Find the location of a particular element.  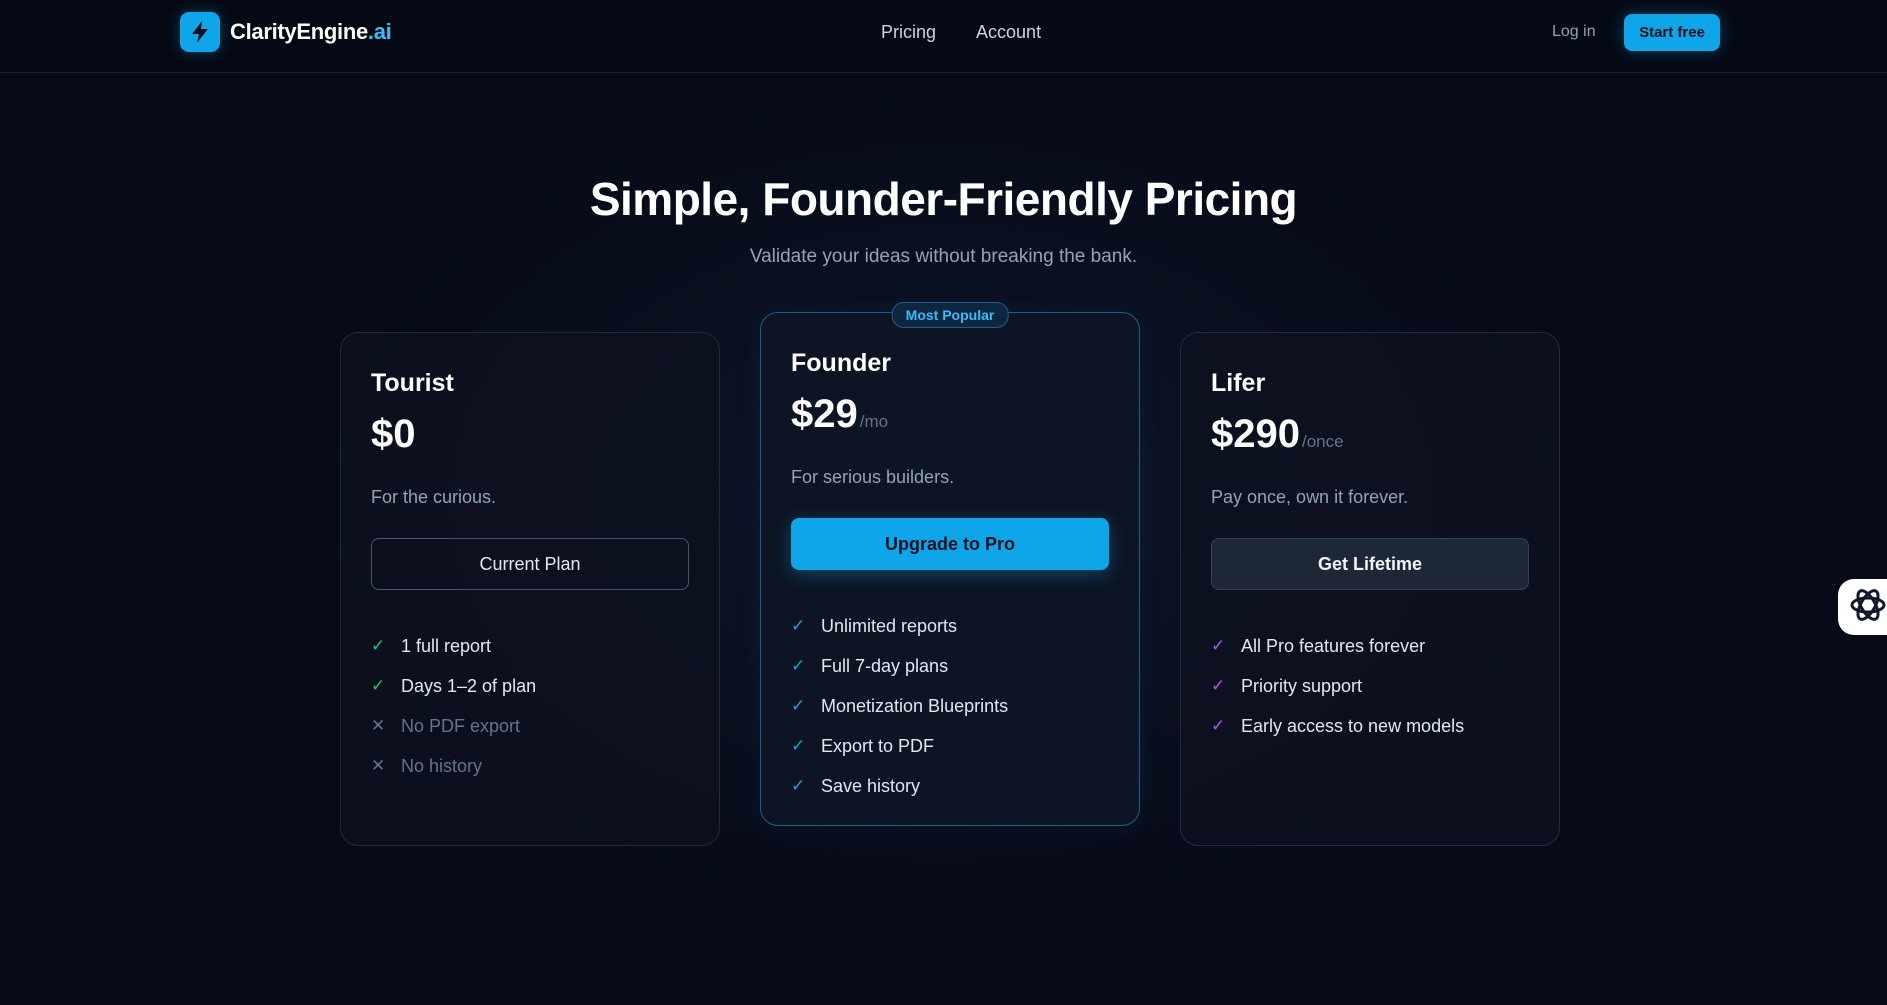

plan-period: /once is located at coordinates (1322, 441).